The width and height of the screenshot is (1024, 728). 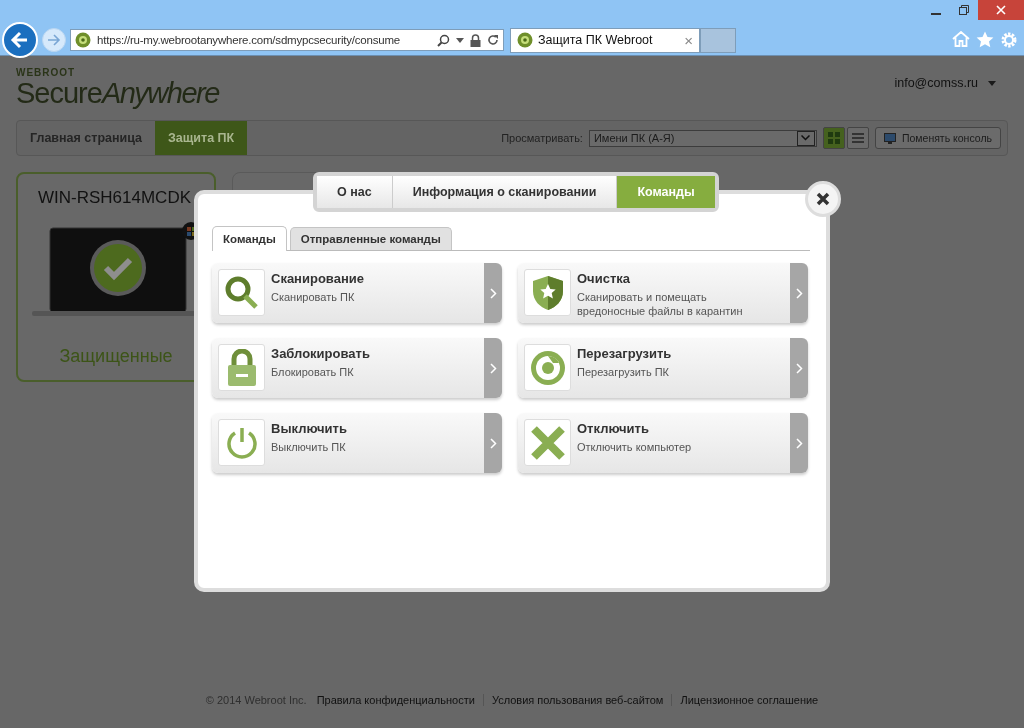 I want to click on subtab: Отправленные команды, so click(x=370, y=238).